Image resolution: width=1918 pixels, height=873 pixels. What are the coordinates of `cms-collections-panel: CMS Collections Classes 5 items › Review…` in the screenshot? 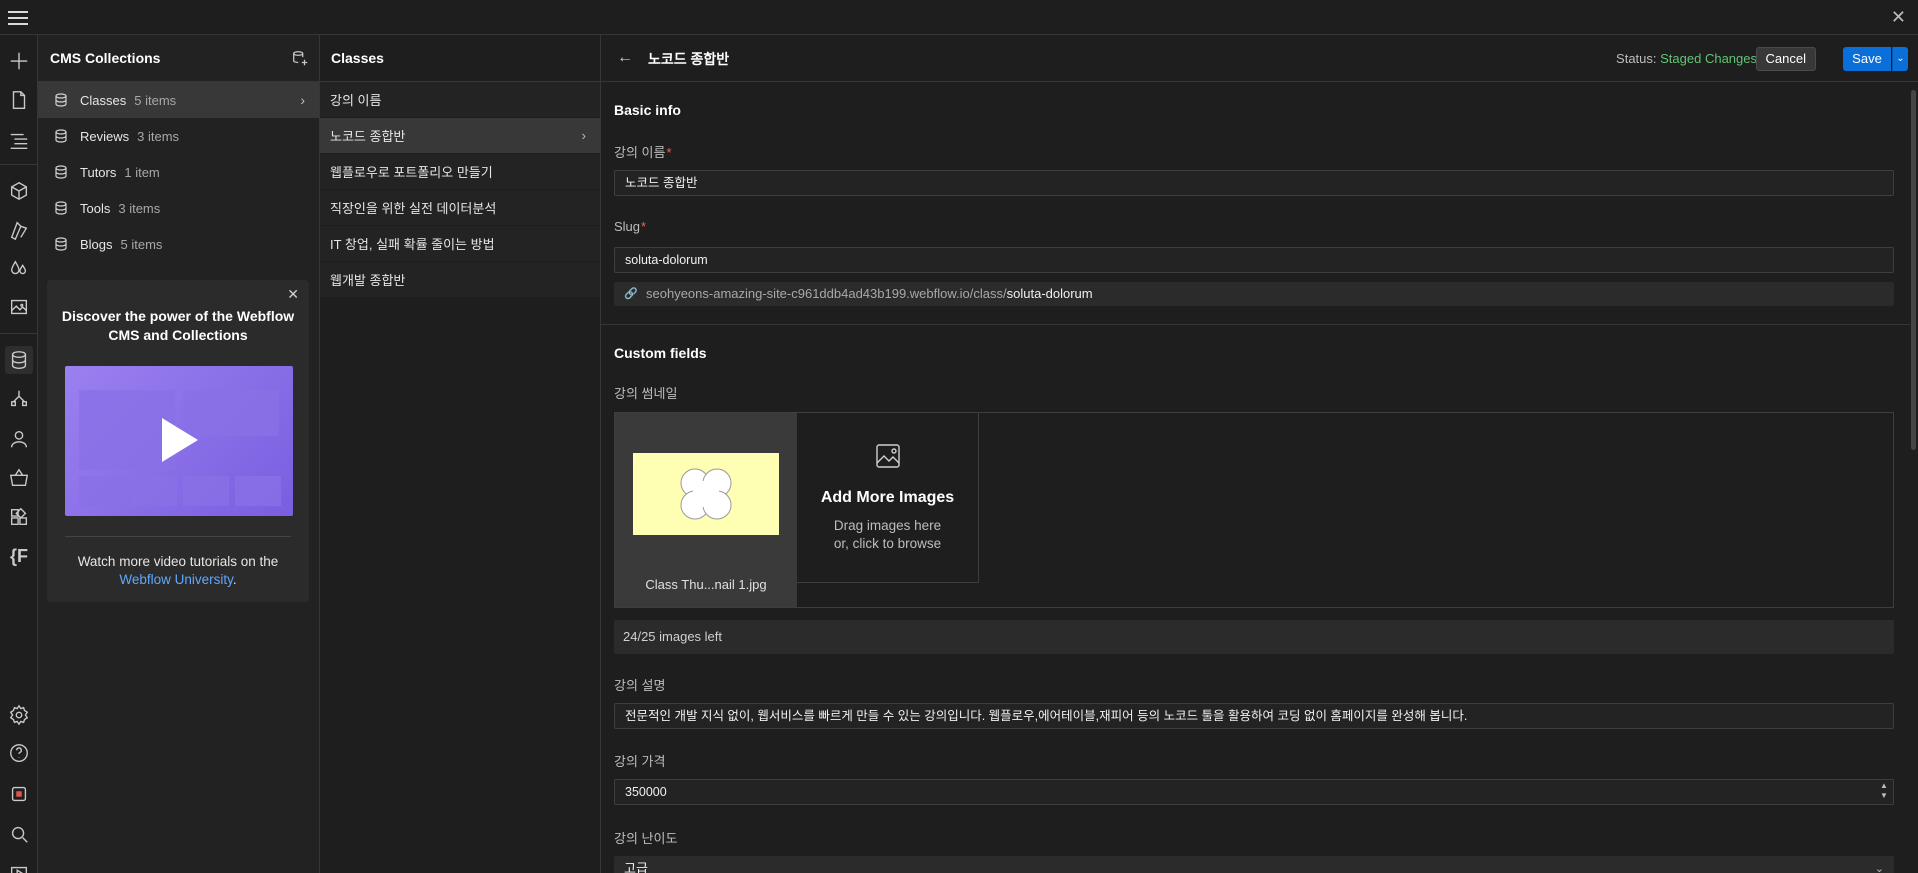 It's located at (179, 454).